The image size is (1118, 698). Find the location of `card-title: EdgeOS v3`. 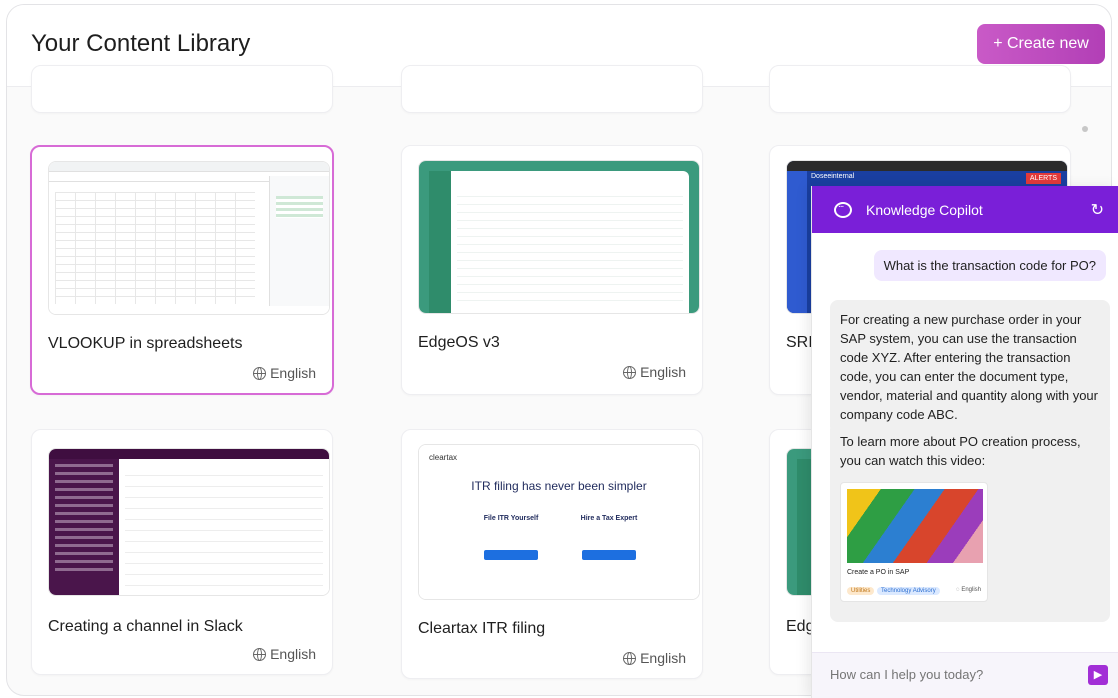

card-title: EdgeOS v3 is located at coordinates (459, 342).